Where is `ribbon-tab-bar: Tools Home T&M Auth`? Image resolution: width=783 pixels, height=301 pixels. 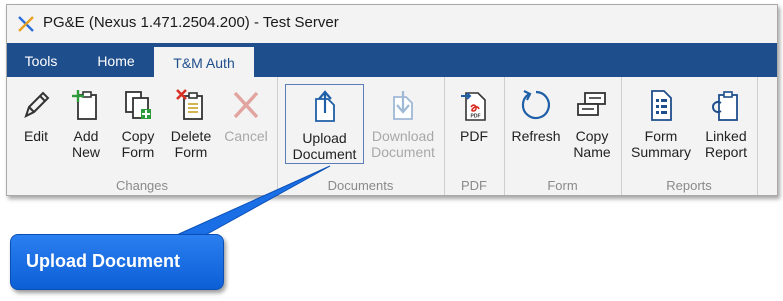 ribbon-tab-bar: Tools Home T&M Auth is located at coordinates (392, 60).